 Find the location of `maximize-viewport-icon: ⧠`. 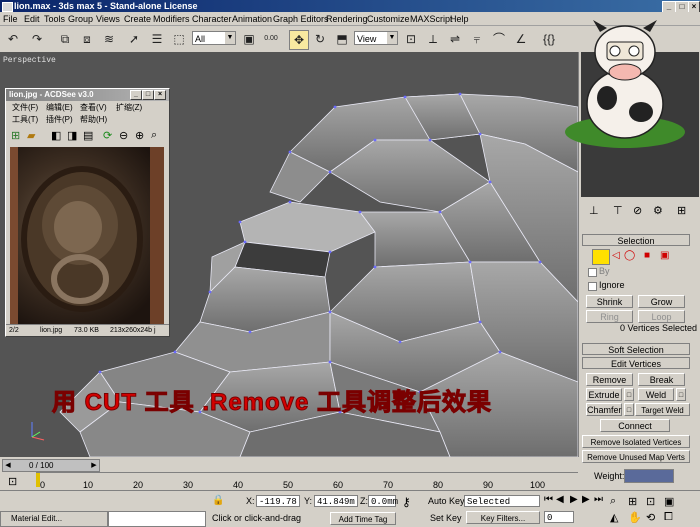

maximize-viewport-icon: ⧠ is located at coordinates (668, 517).